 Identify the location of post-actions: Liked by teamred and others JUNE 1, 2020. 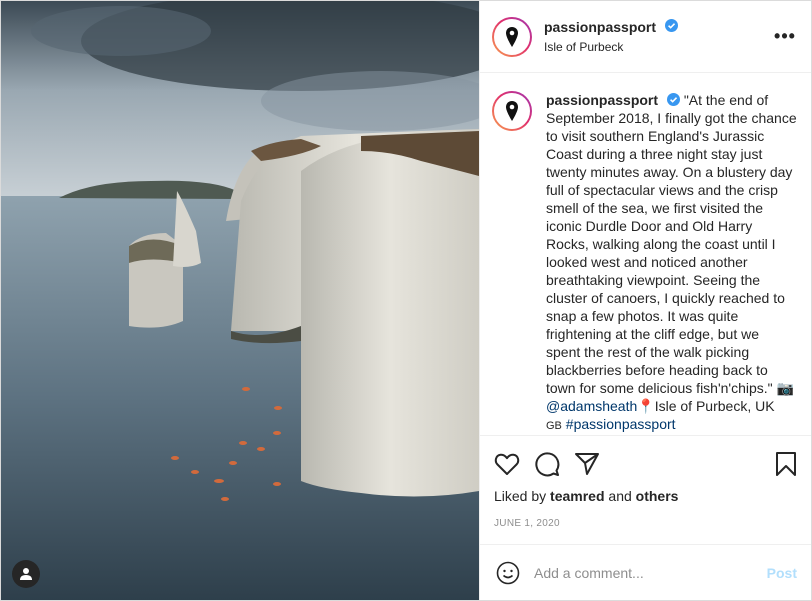
(645, 485).